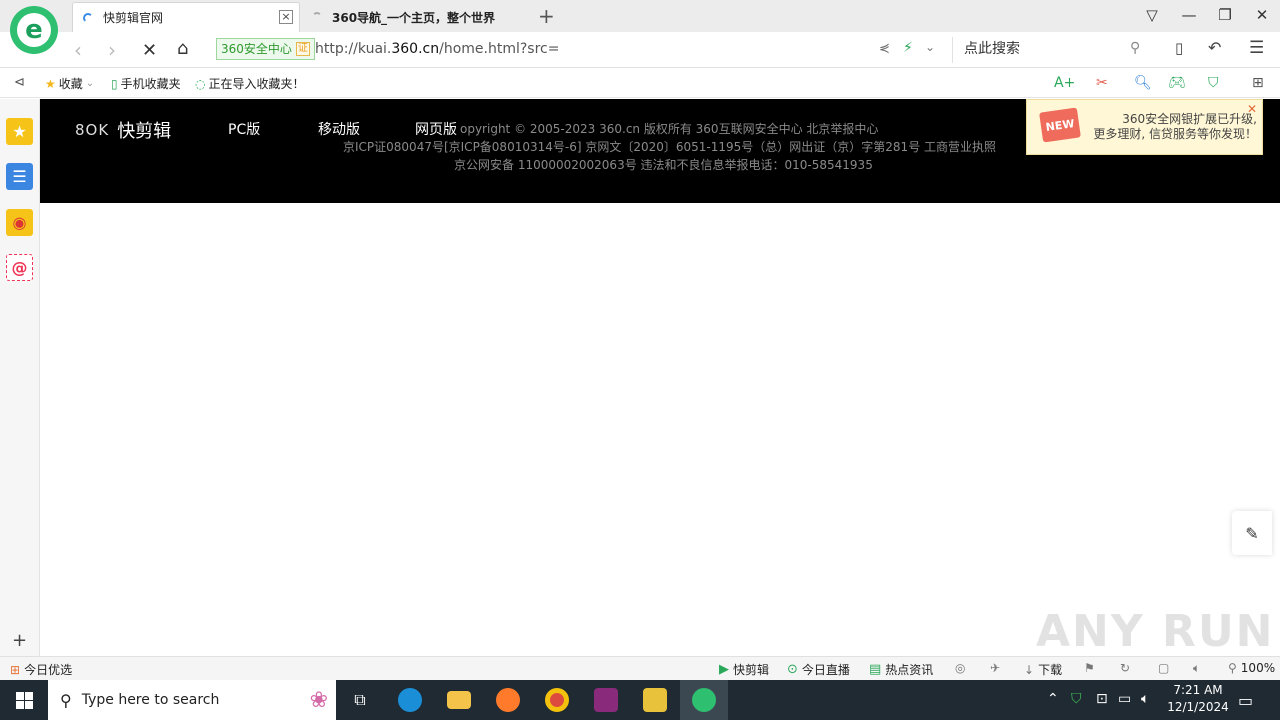  What do you see at coordinates (112, 50) in the screenshot?
I see `forward-button: ›` at bounding box center [112, 50].